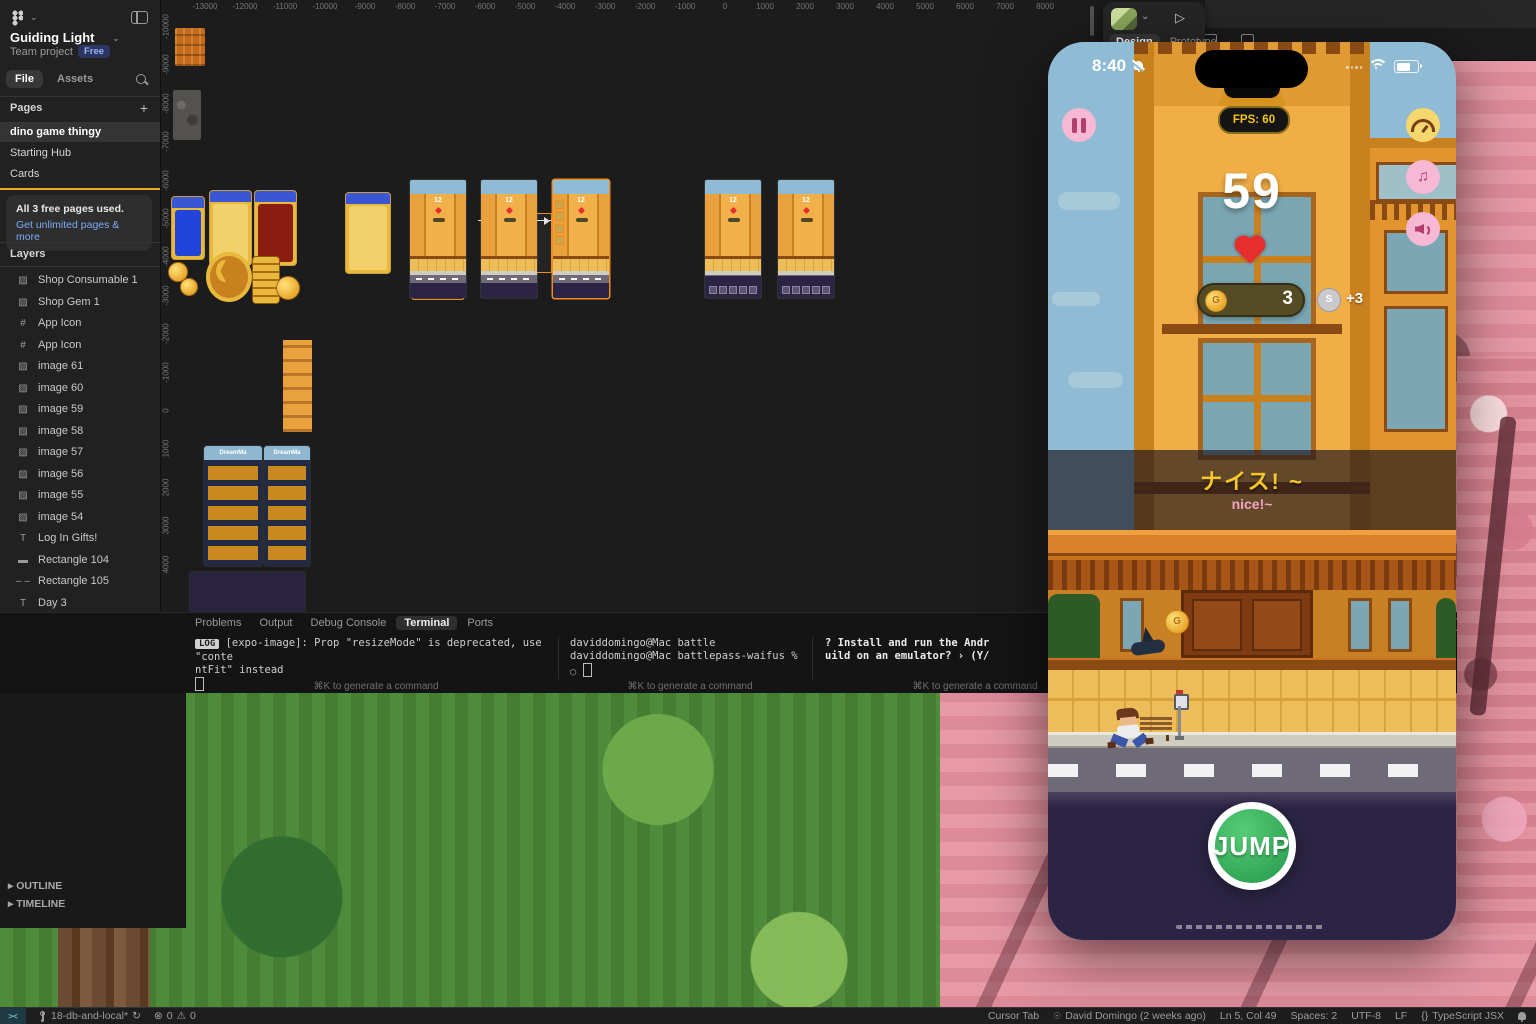 The height and width of the screenshot is (1024, 1536). Describe the element at coordinates (24, 79) in the screenshot. I see `tab-file: File` at that location.